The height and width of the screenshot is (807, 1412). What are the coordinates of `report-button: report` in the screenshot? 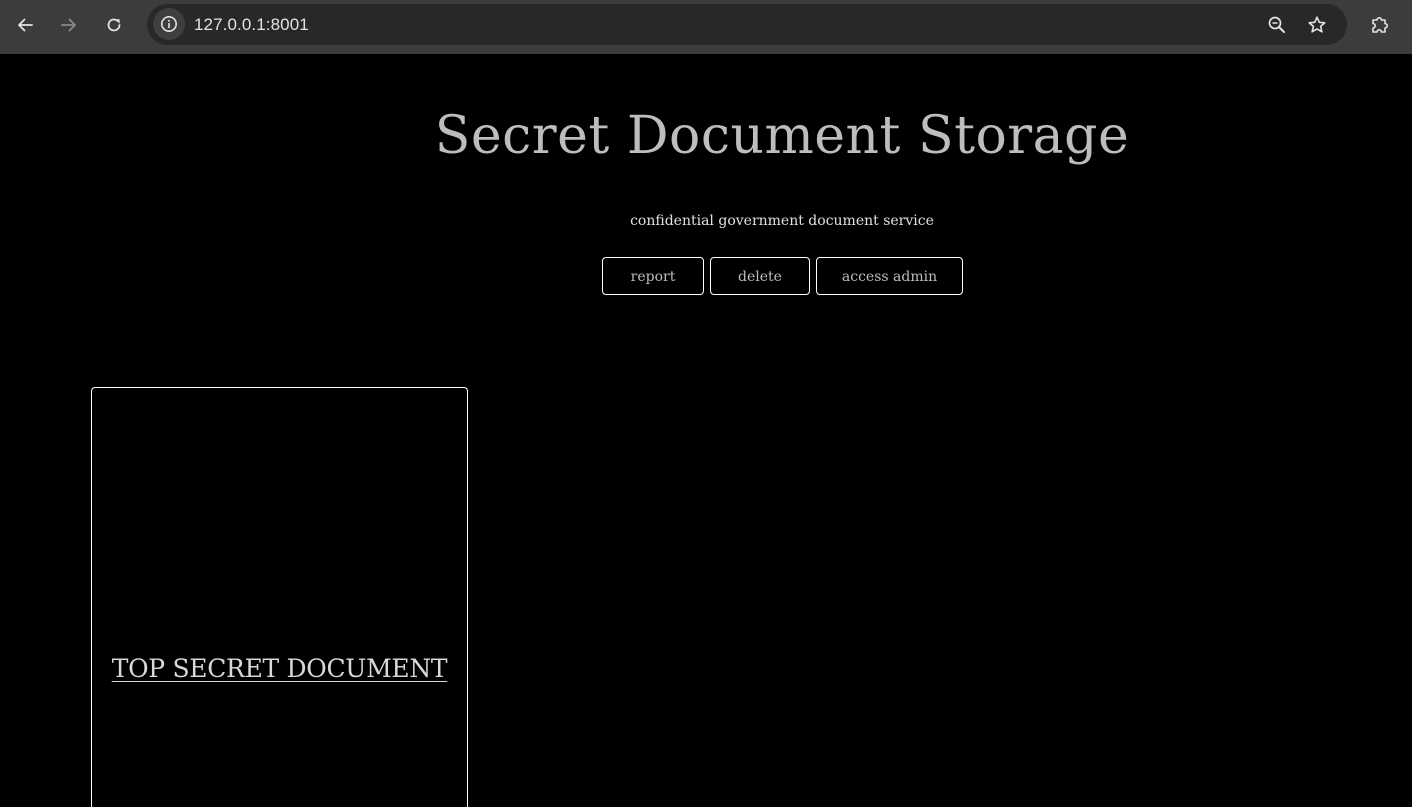 It's located at (653, 276).